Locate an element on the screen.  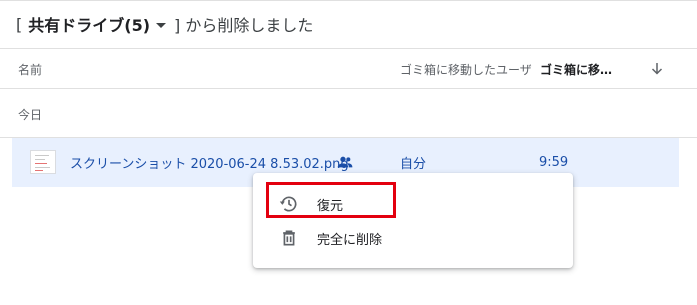
shared-drive-dropdown: 共有ドライブ(5) is located at coordinates (97, 24).